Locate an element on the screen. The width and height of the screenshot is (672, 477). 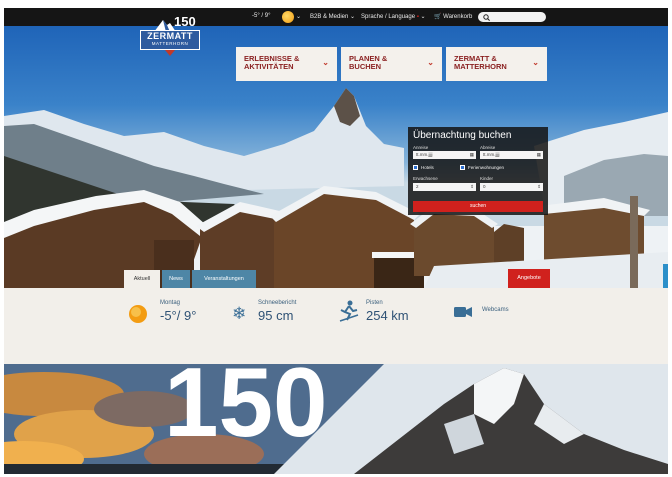
booking-search-button: suchen is located at coordinates (478, 206).